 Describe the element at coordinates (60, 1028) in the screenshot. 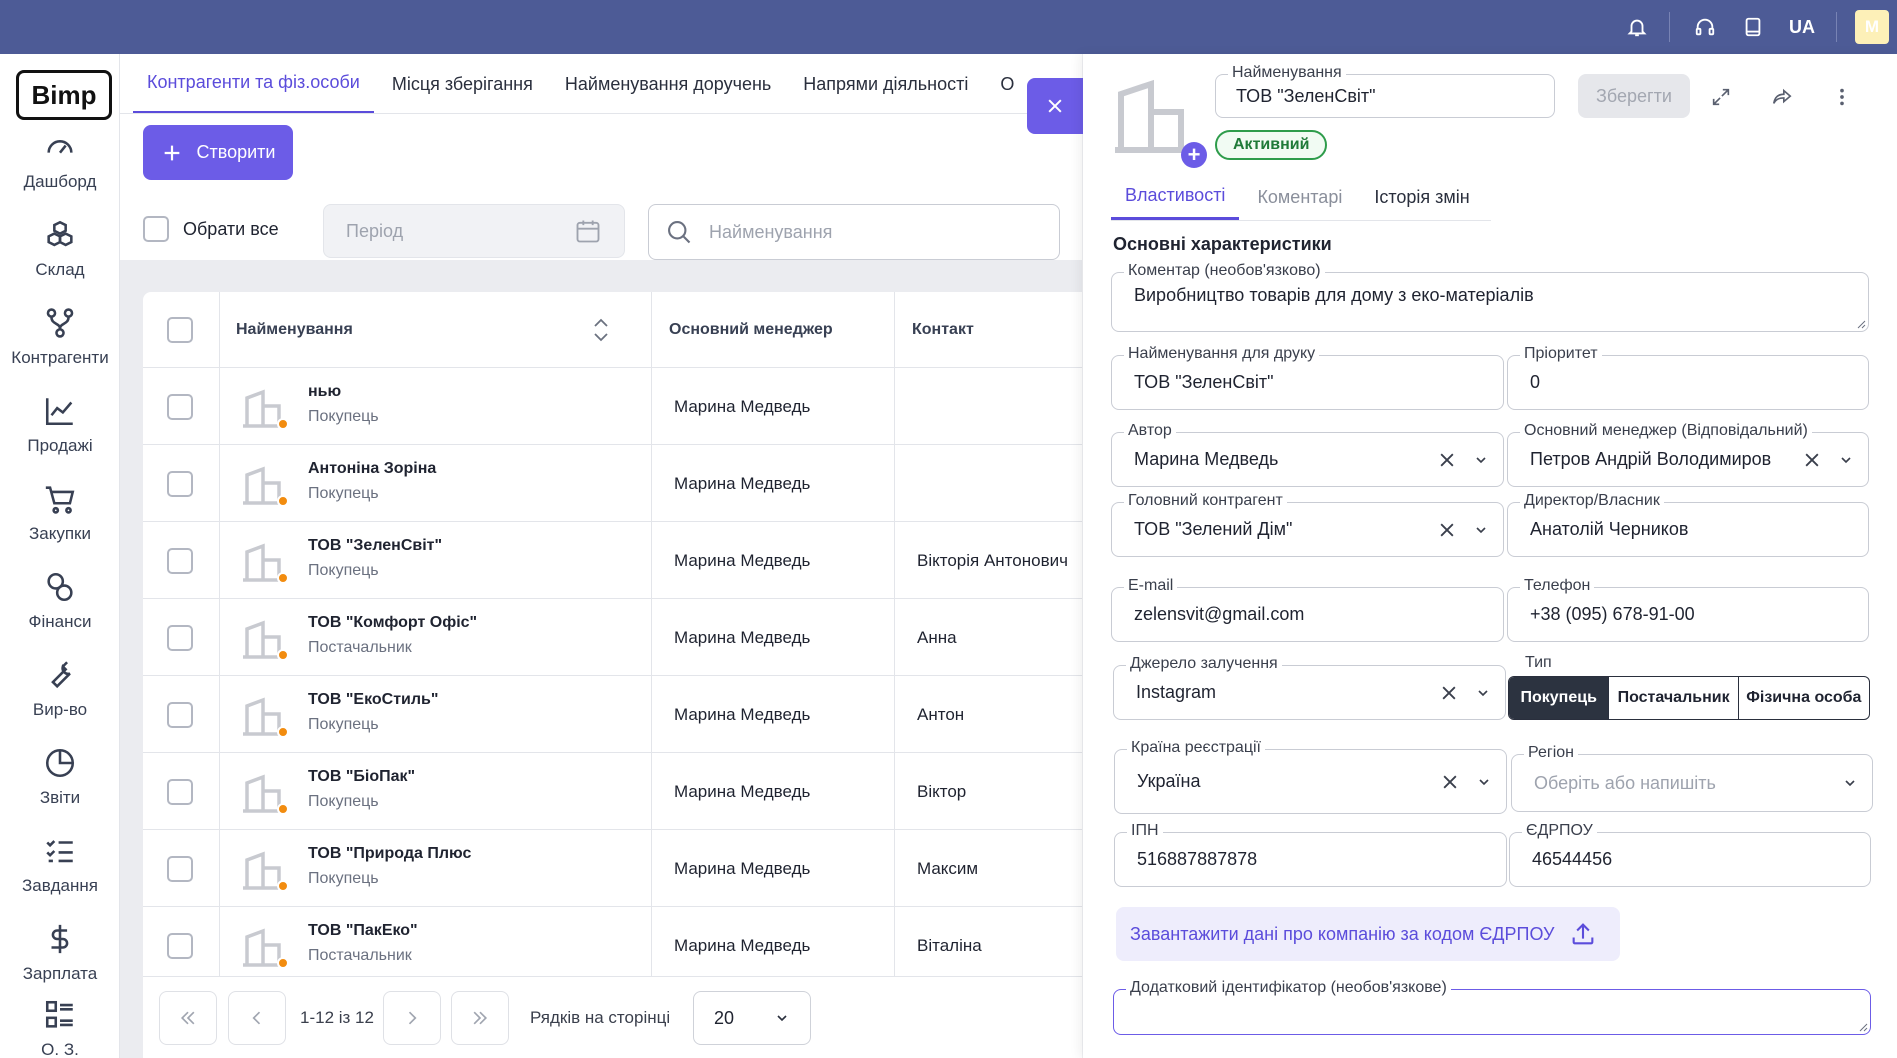

I see `sidebar-item-assets: О. З.` at that location.